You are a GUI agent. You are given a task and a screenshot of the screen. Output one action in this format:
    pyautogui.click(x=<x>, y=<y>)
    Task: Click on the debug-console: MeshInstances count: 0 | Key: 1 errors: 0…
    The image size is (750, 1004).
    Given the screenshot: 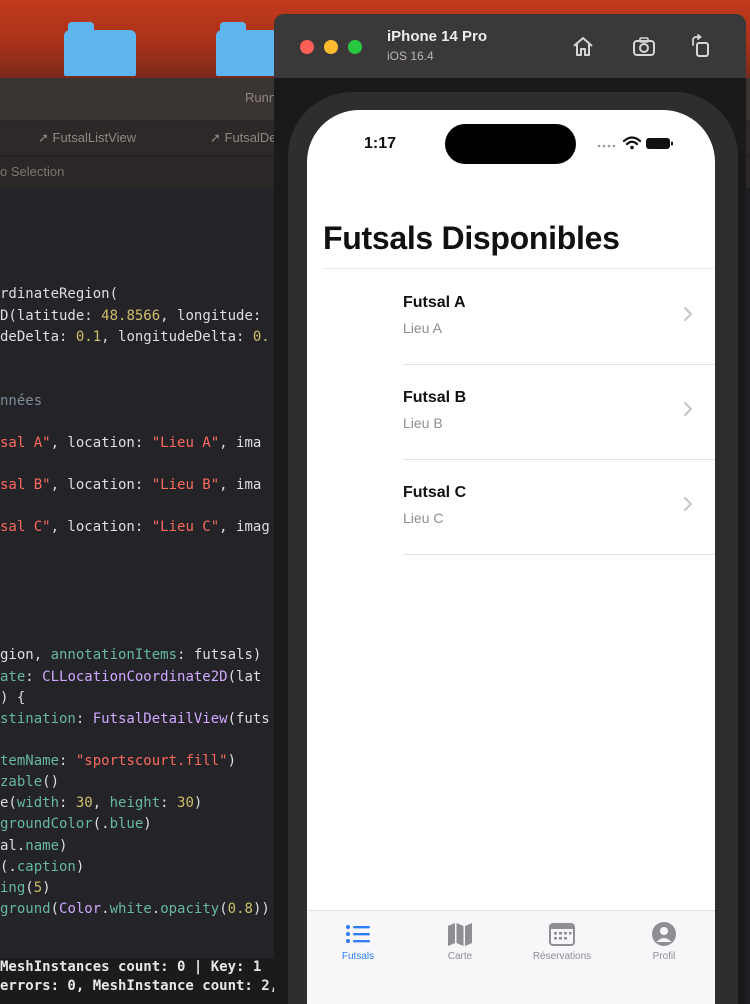 What is the action you would take?
    pyautogui.click(x=150, y=981)
    